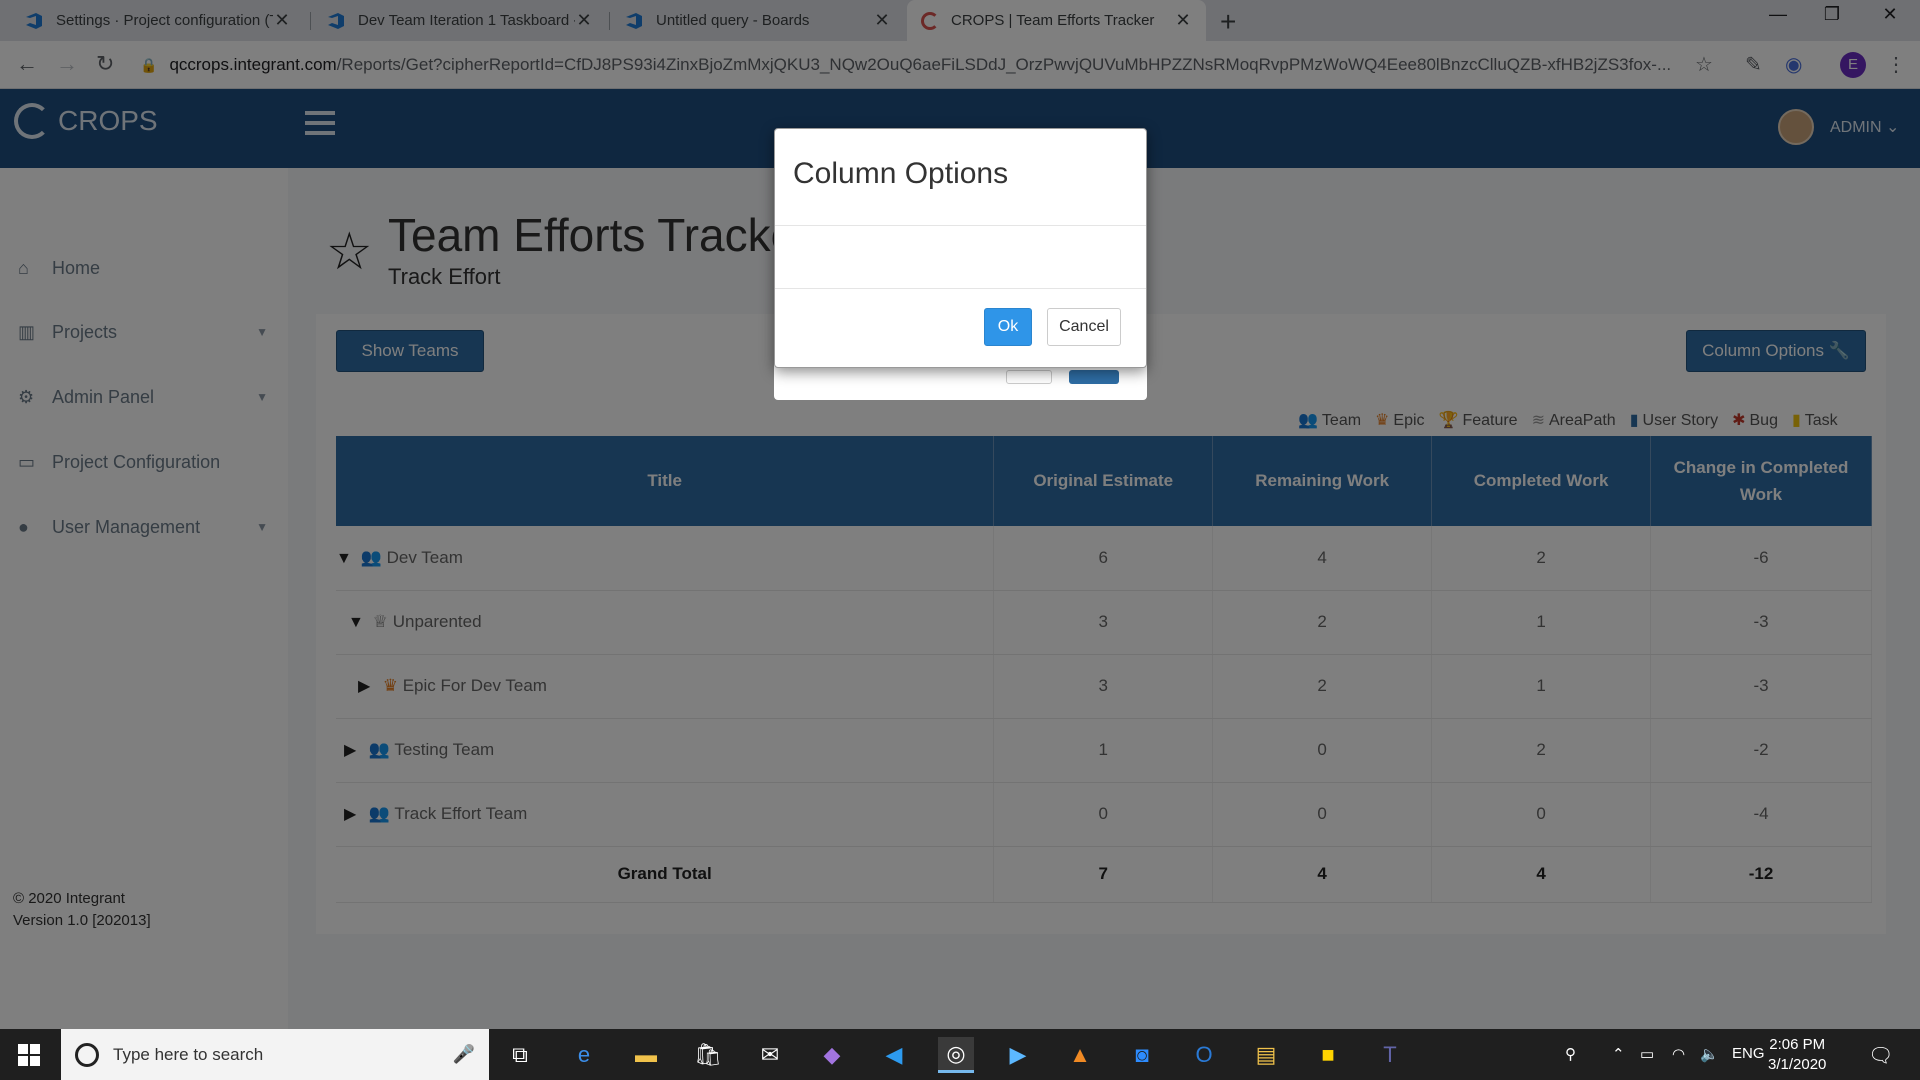  I want to click on sql-tool-icon: ▤, so click(1266, 1055).